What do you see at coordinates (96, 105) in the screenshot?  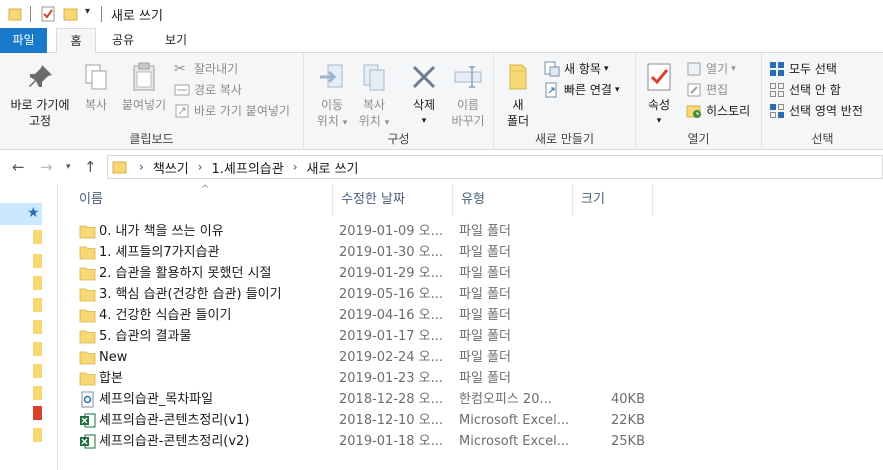 I see `copy-label: 복사` at bounding box center [96, 105].